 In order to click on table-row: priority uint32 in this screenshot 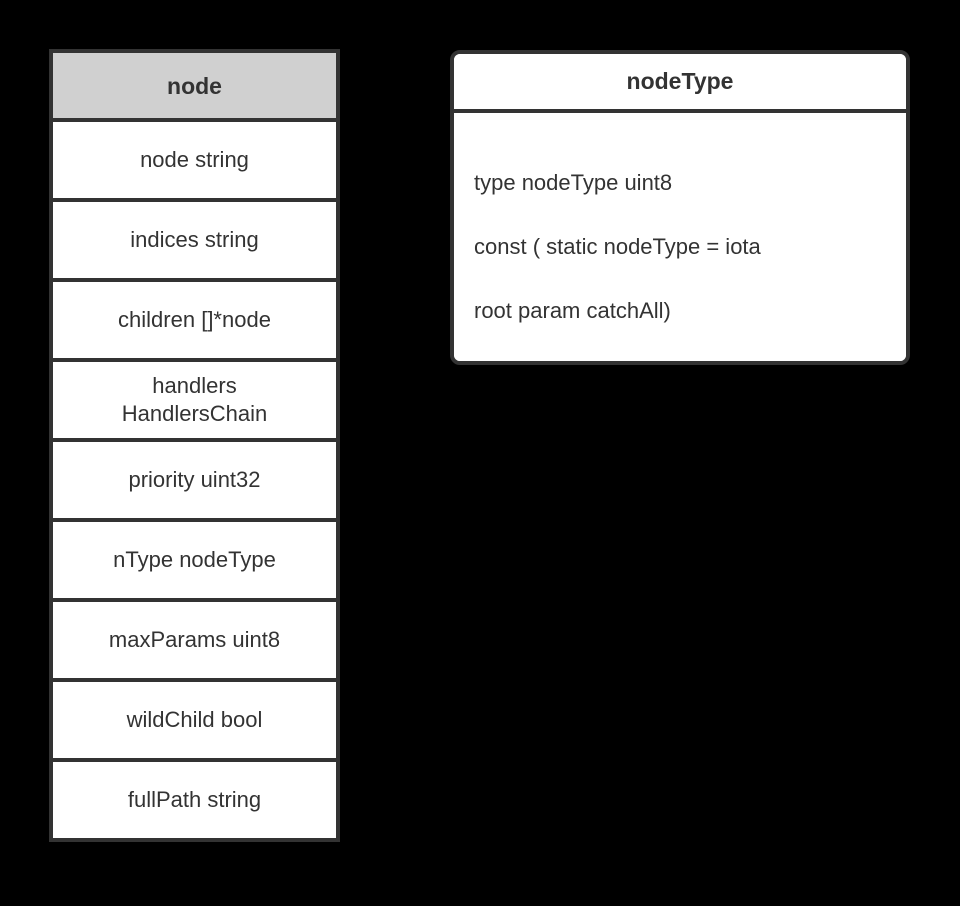, I will do `click(194, 480)`.